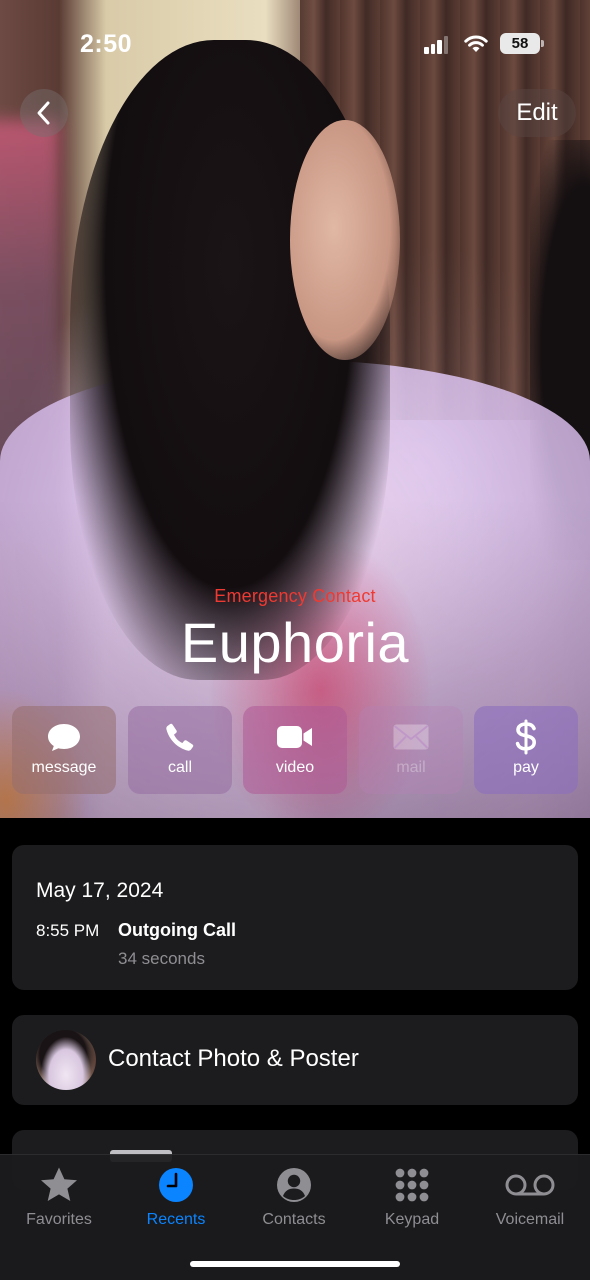  I want to click on chevron-left-icon, so click(43, 113).